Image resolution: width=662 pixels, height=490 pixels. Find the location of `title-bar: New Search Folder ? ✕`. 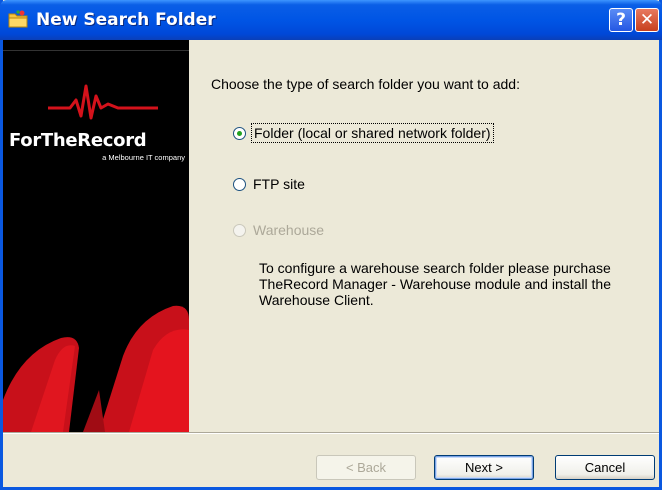

title-bar: New Search Folder ? ✕ is located at coordinates (331, 20).